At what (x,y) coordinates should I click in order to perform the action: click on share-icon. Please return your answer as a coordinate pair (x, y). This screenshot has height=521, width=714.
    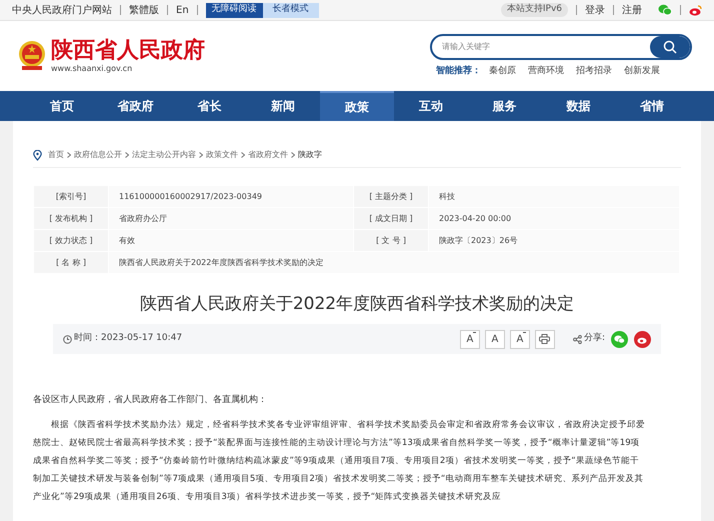
    Looking at the image, I should click on (577, 339).